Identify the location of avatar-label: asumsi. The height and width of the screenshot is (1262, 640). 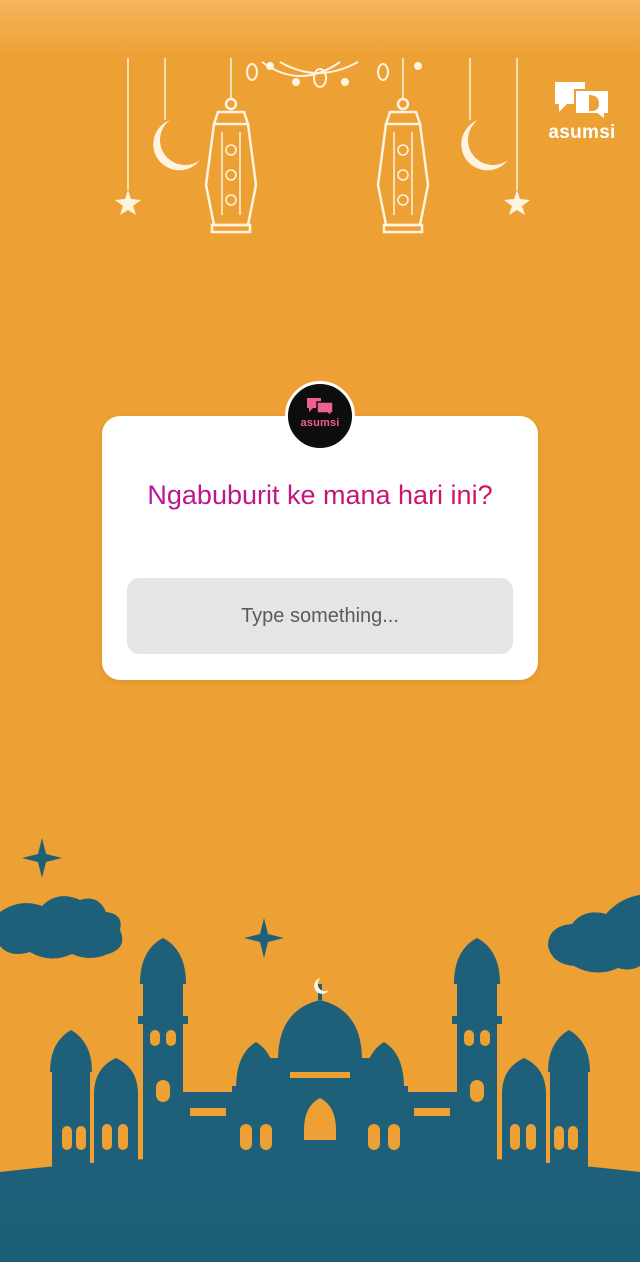
(320, 423).